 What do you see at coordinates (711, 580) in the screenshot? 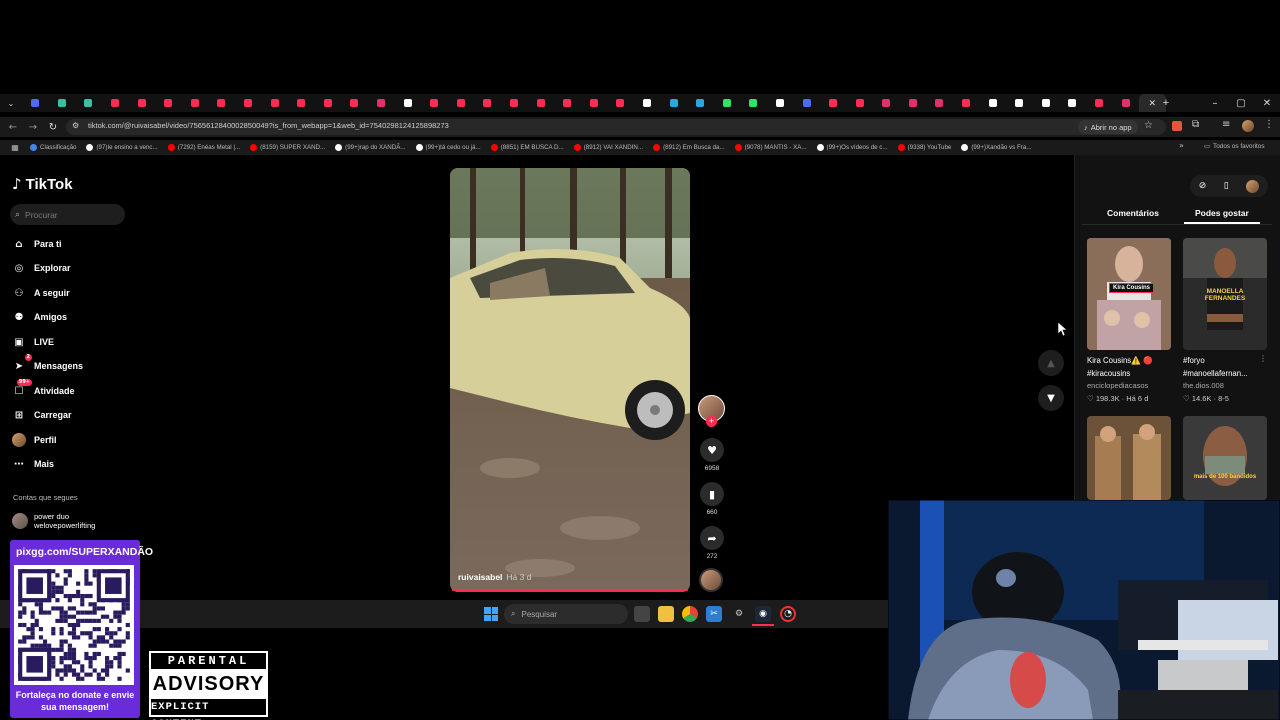
I see `music-disc-avatar` at bounding box center [711, 580].